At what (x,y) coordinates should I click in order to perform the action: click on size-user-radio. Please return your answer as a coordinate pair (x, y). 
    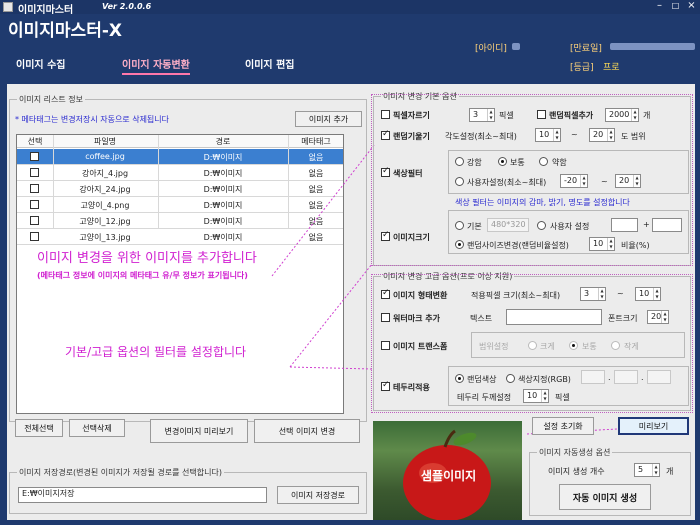
    Looking at the image, I should click on (541, 225).